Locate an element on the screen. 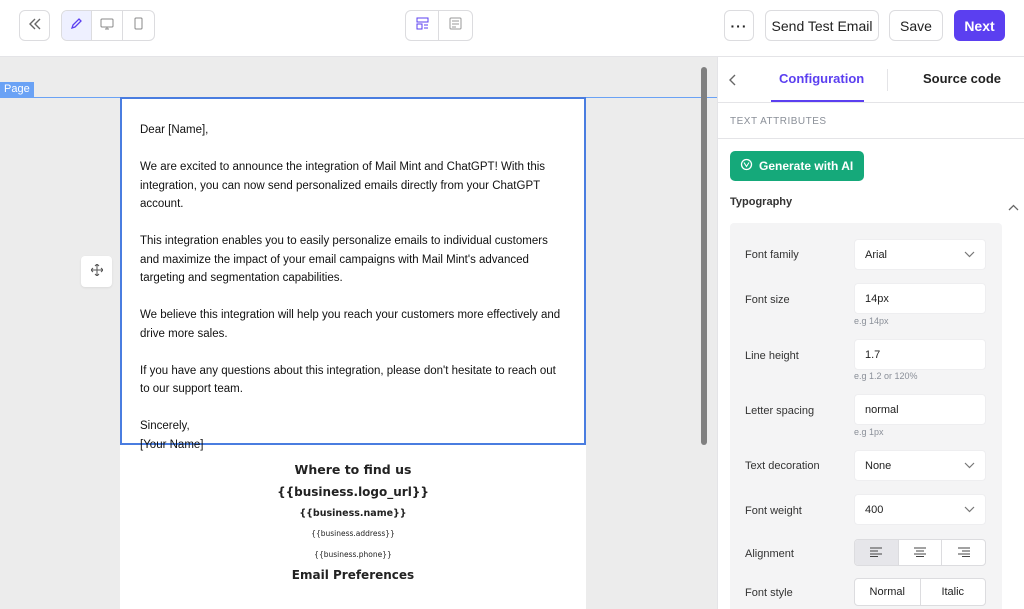  font-size-input: 14px is located at coordinates (920, 298).